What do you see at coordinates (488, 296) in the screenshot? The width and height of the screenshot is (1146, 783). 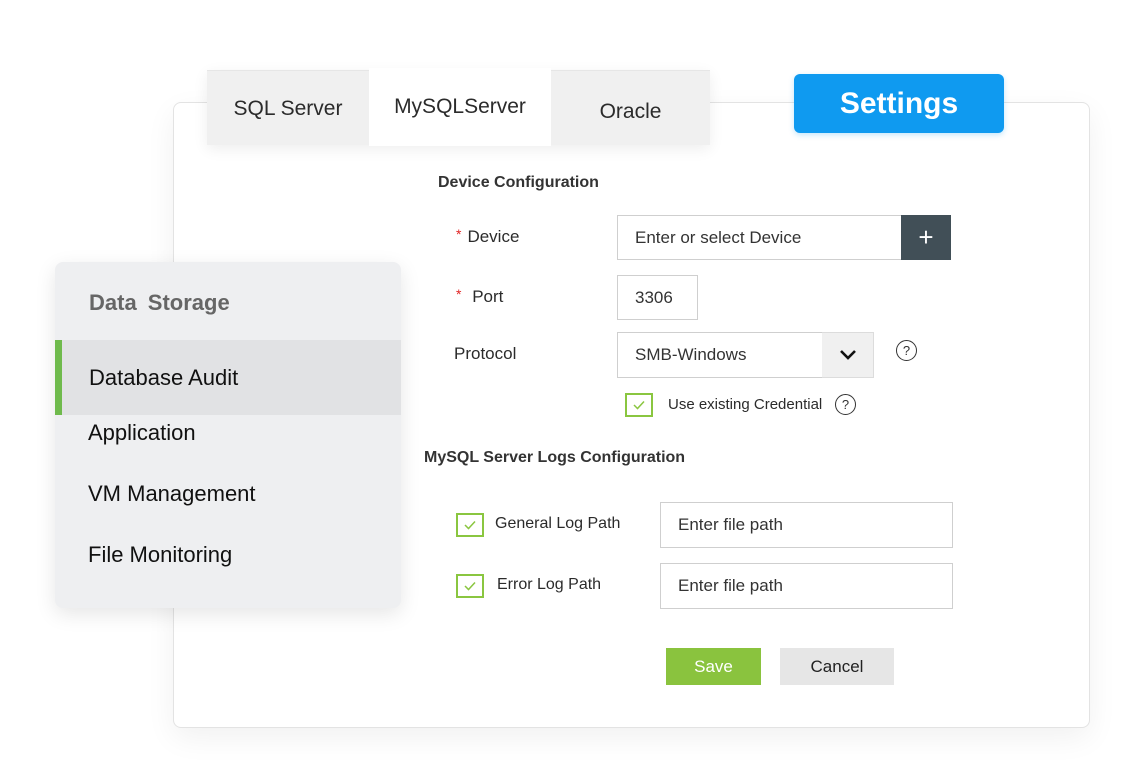 I see `port-label-text: Port` at bounding box center [488, 296].